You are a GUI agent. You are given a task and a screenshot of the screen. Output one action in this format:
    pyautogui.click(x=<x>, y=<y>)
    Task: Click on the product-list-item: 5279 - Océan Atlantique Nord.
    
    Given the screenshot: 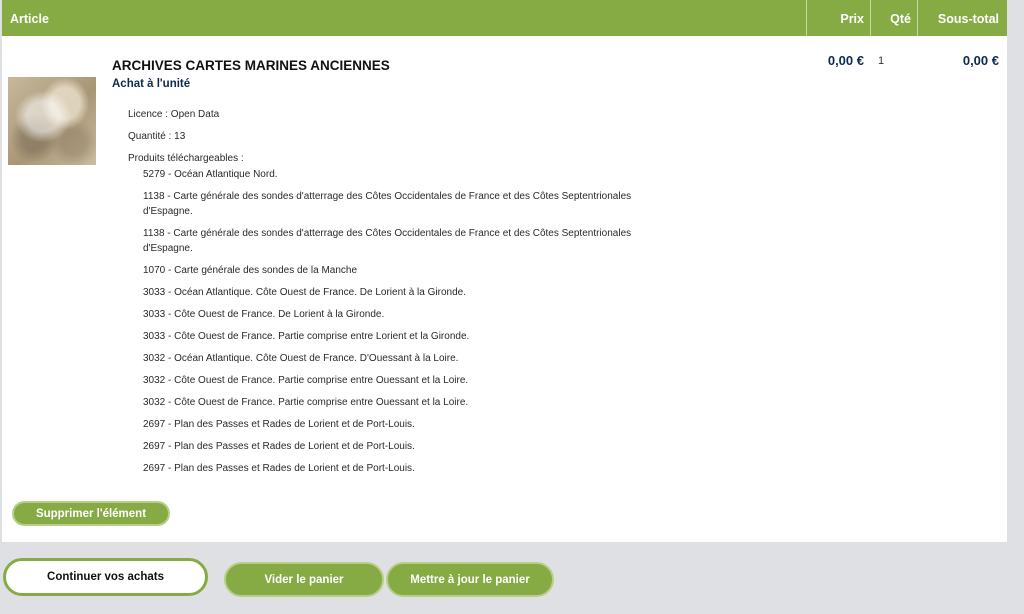 What is the action you would take?
    pyautogui.click(x=210, y=174)
    